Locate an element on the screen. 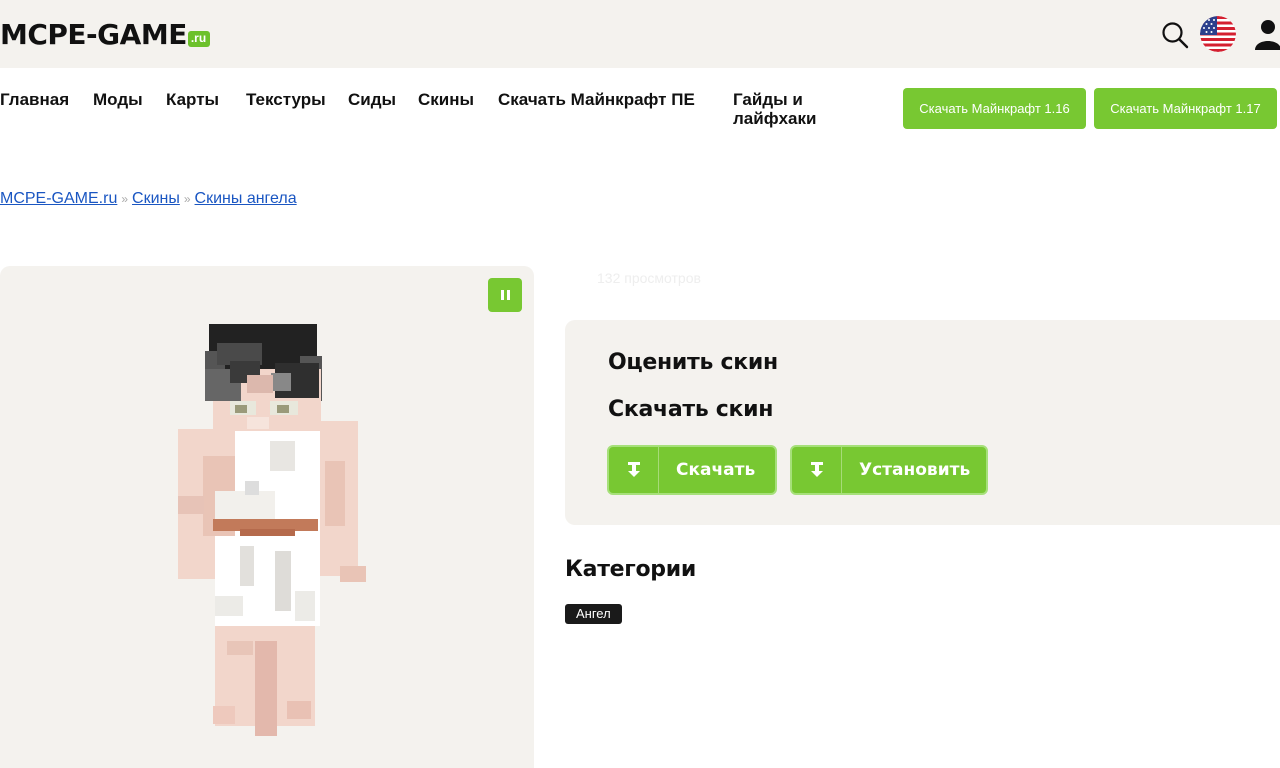 This screenshot has width=1280, height=768. pause-icon-bar is located at coordinates (508, 295).